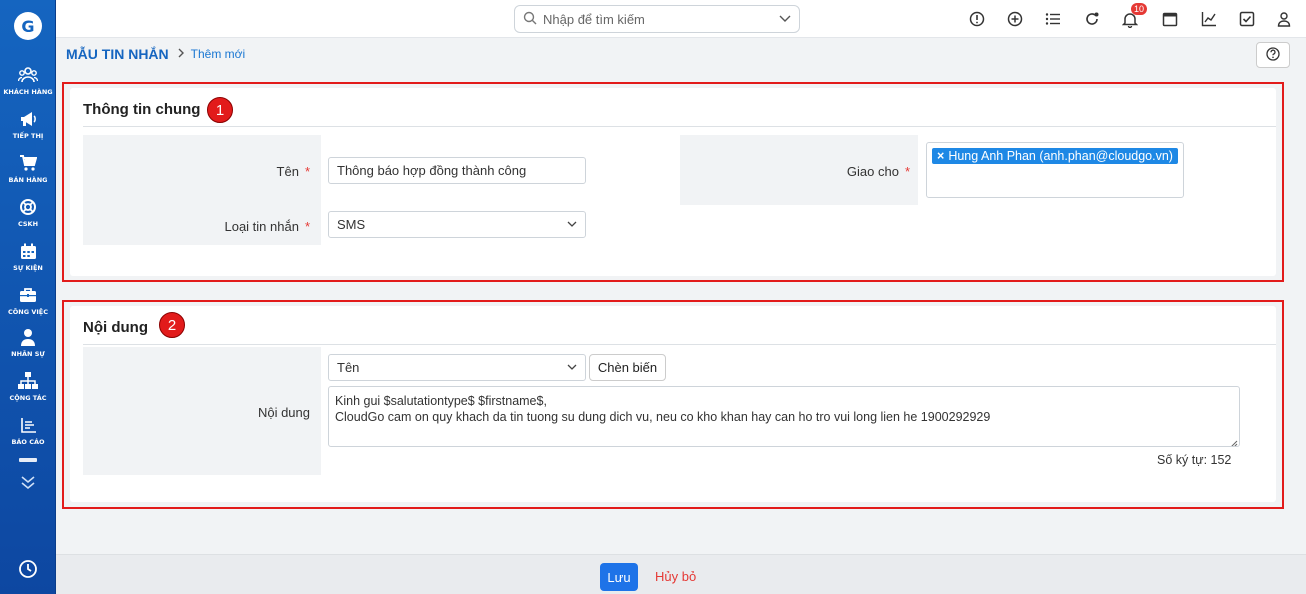 The image size is (1306, 594). Describe the element at coordinates (28, 163) in the screenshot. I see `cart-icon` at that location.